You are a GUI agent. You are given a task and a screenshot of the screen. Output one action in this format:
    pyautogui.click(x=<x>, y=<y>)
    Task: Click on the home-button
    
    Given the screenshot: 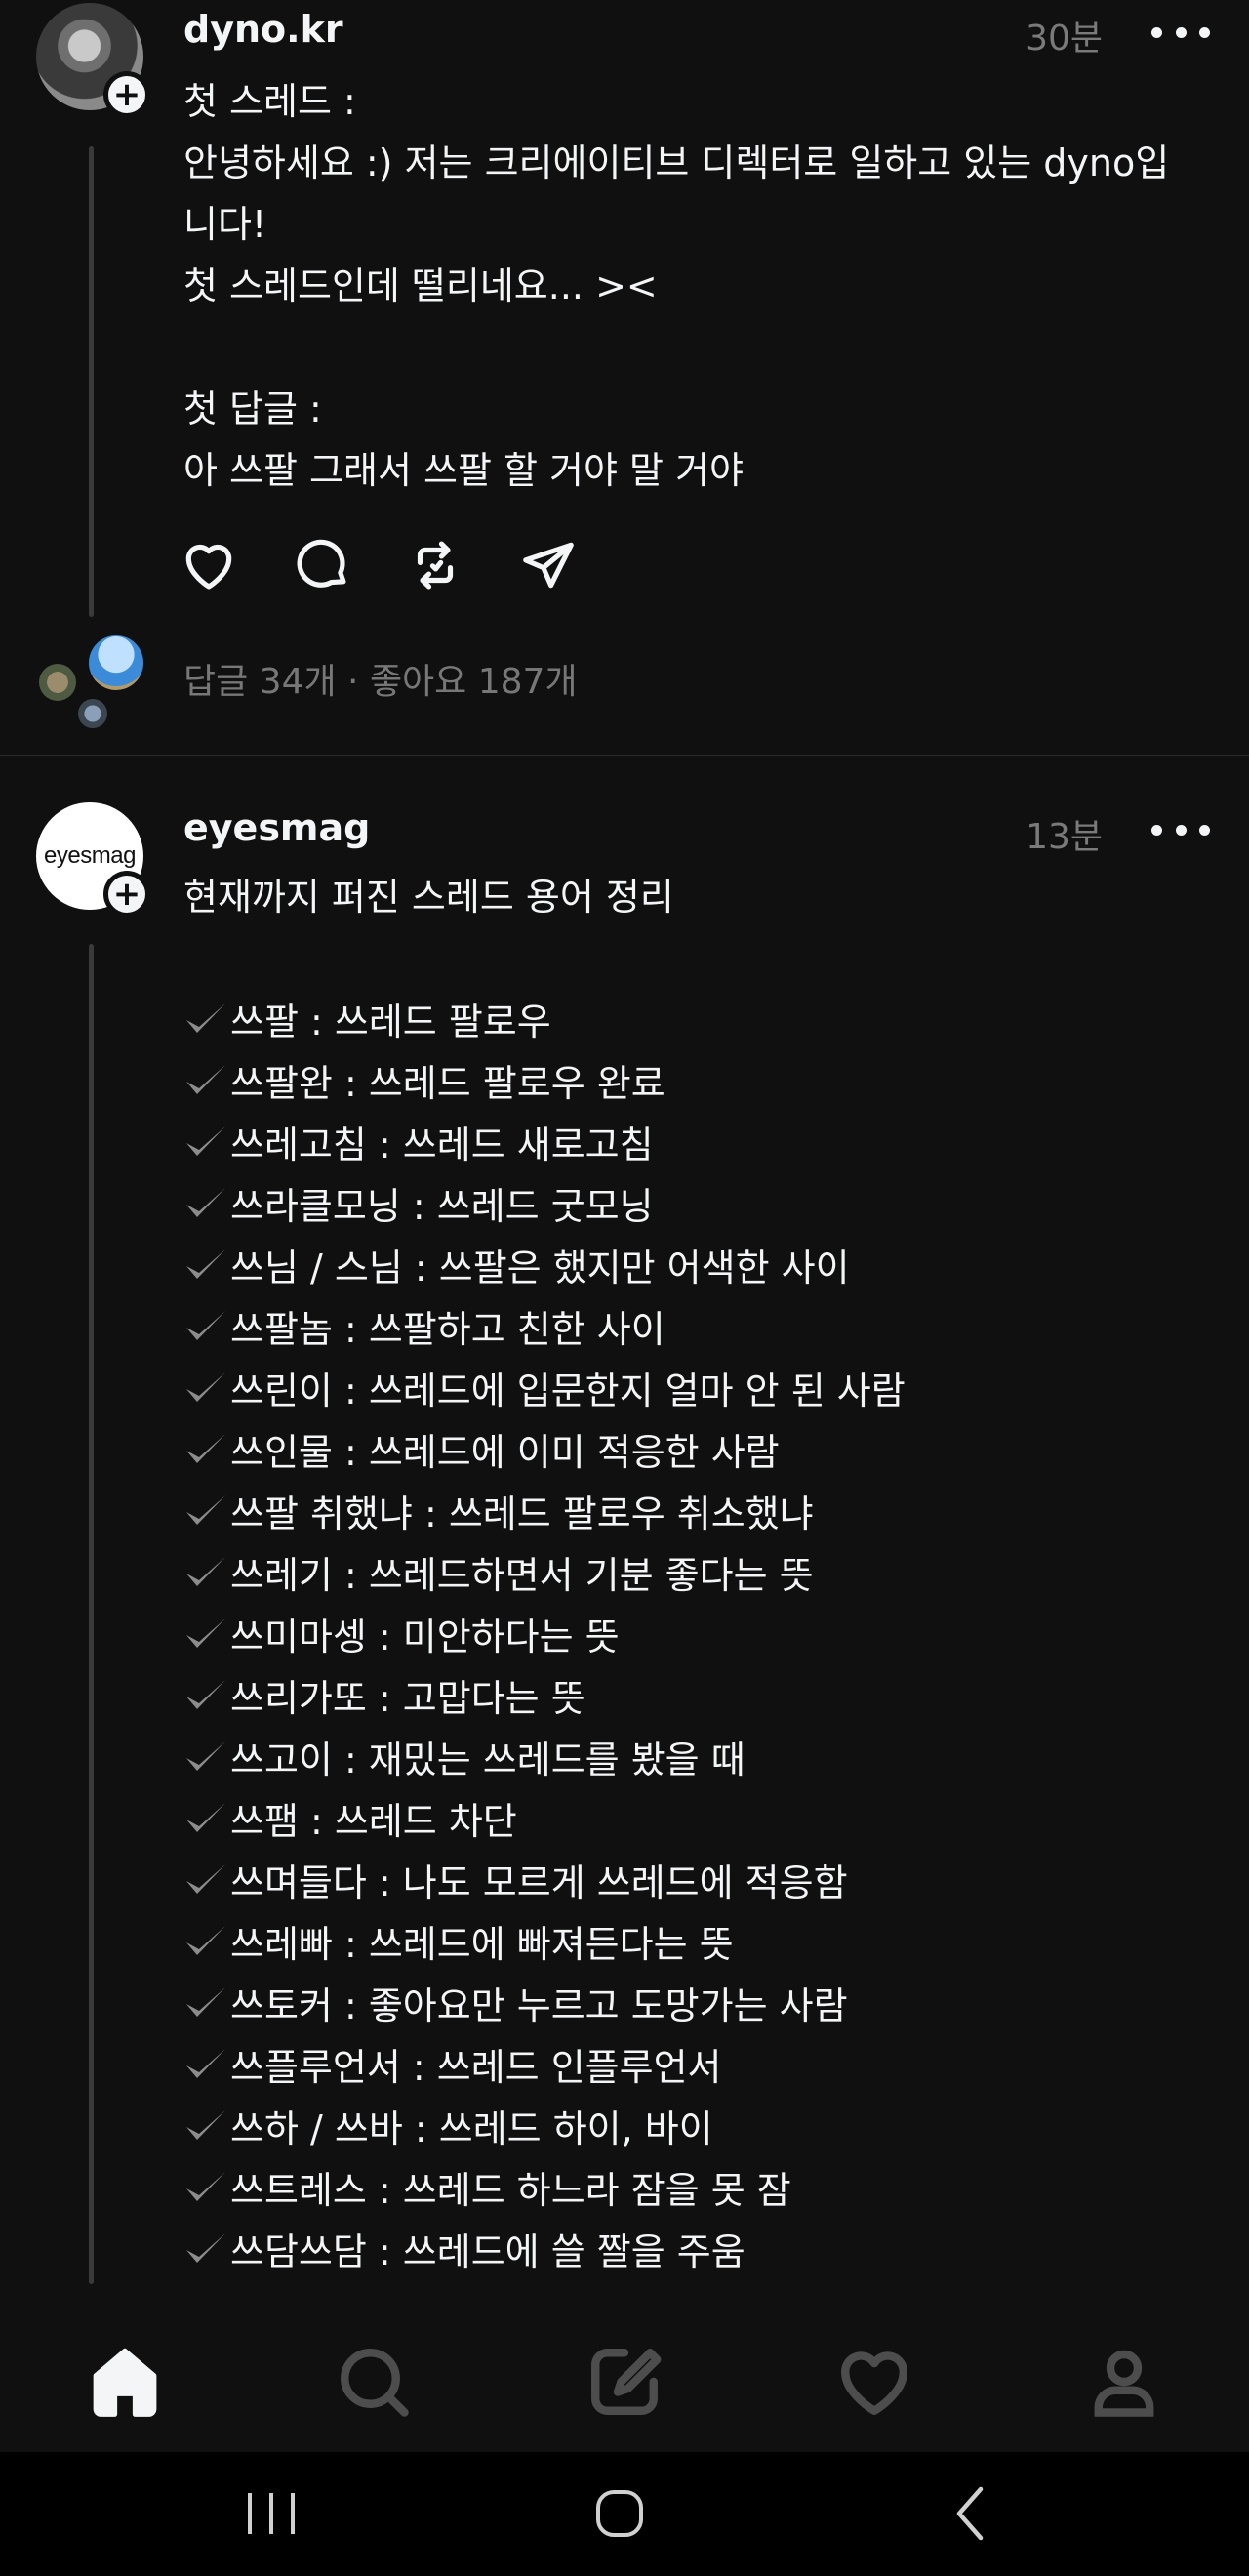 What is the action you would take?
    pyautogui.click(x=620, y=2513)
    